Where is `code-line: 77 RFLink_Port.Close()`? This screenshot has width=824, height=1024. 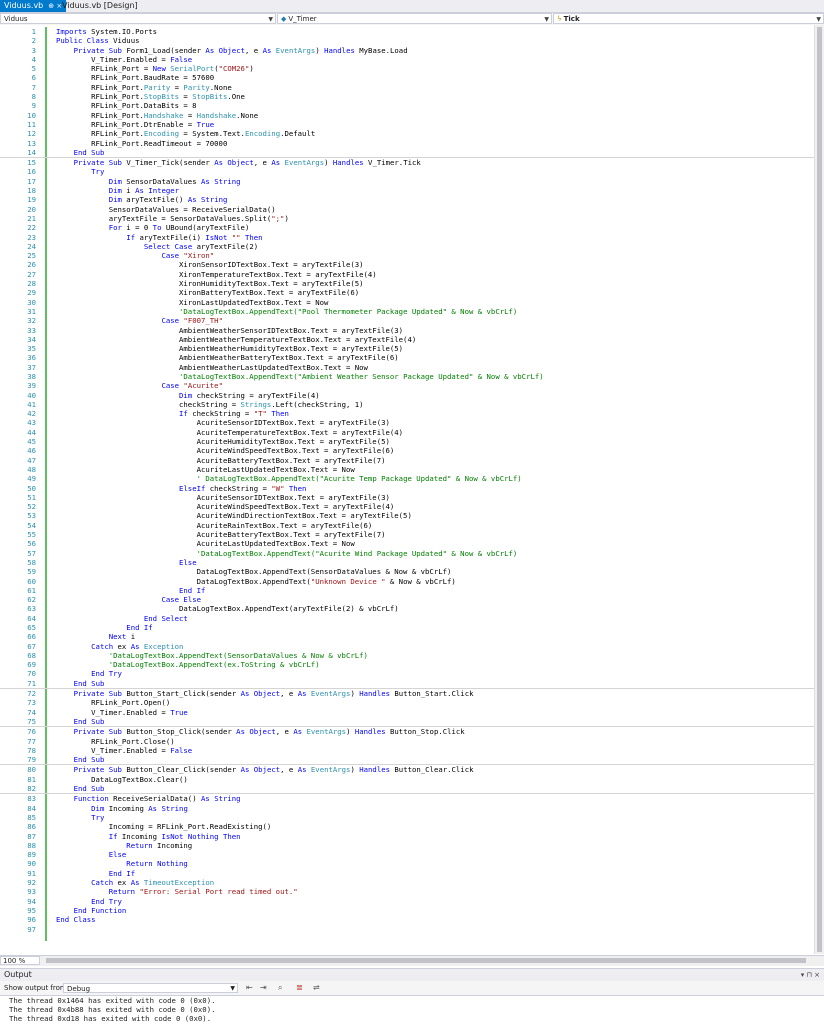
code-line: 77 RFLink_Port.Close() is located at coordinates (407, 741).